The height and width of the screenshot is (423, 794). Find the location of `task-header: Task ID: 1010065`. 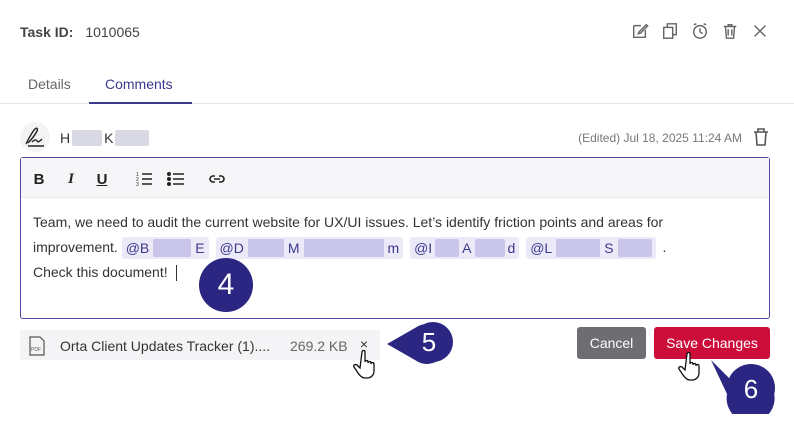

task-header: Task ID: 1010065 is located at coordinates (397, 31).